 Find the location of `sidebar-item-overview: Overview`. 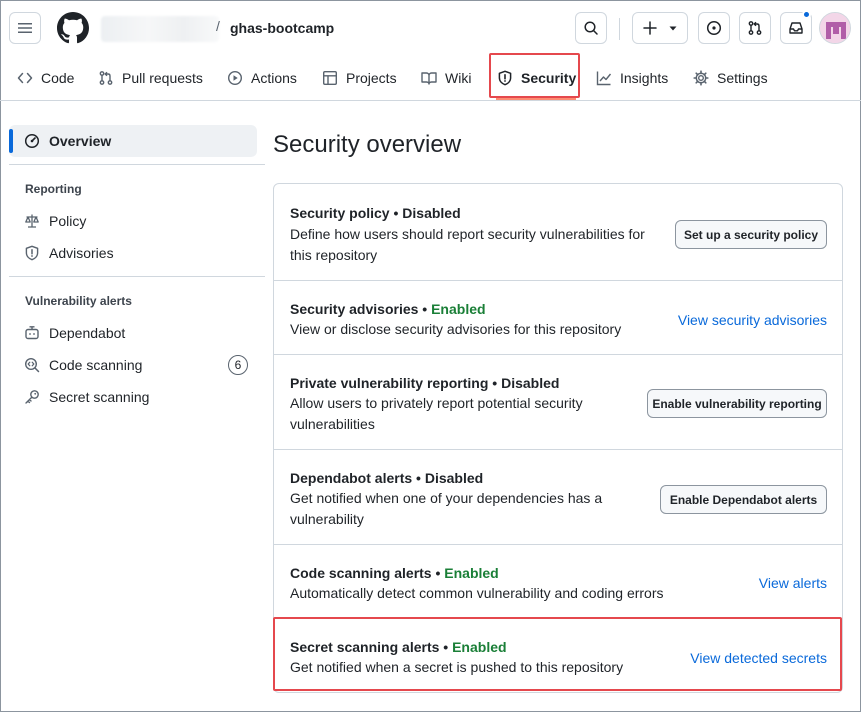

sidebar-item-overview: Overview is located at coordinates (67, 141).